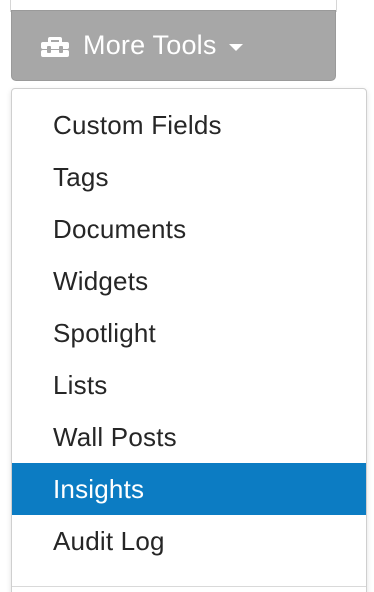 The width and height of the screenshot is (374, 592). What do you see at coordinates (189, 385) in the screenshot?
I see `menu-item-lists: Lists` at bounding box center [189, 385].